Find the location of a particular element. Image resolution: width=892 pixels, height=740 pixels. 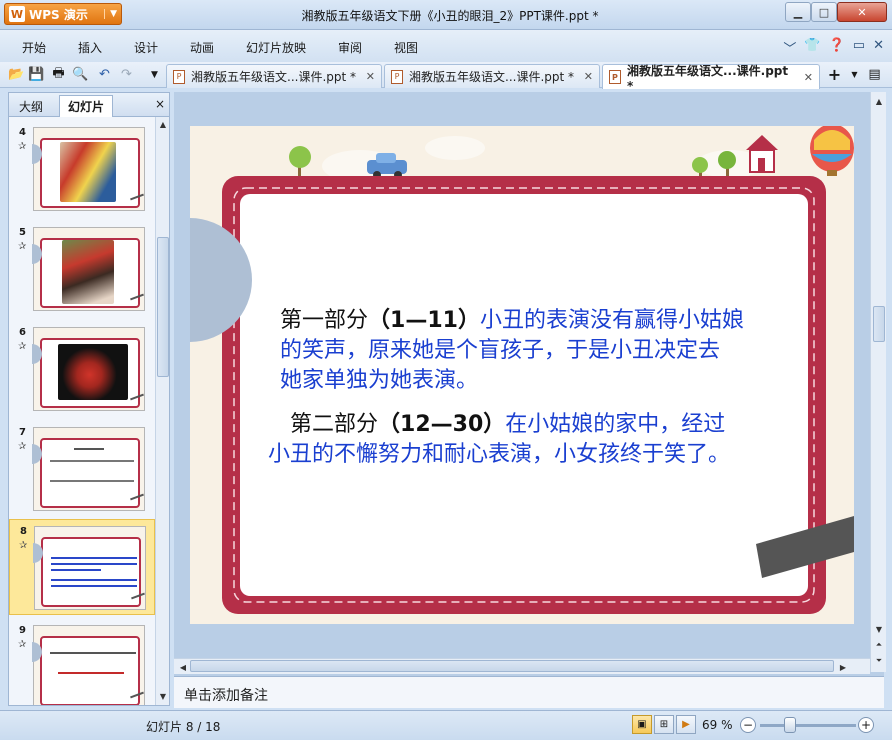

editor-horizontal-scrollbar: ◀ ▶ is located at coordinates (522, 666).